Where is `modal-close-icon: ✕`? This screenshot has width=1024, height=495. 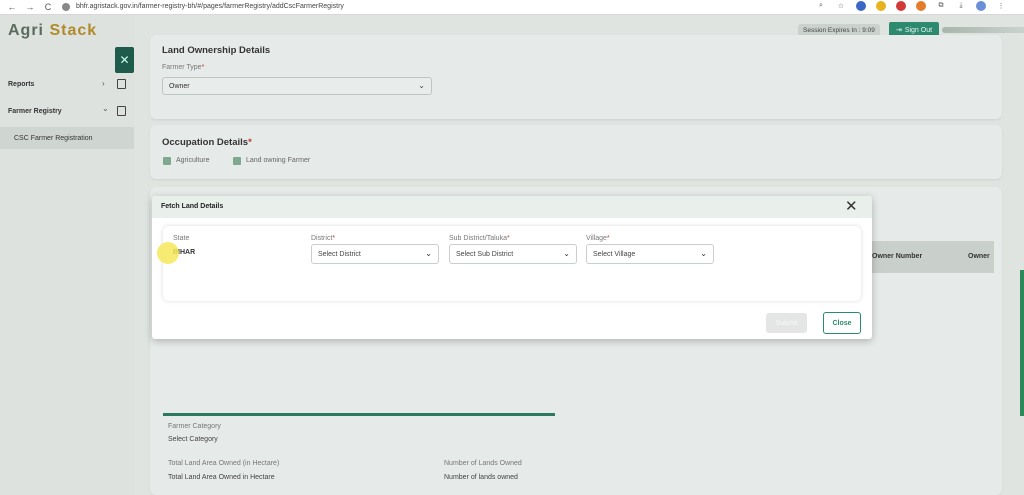
modal-close-icon: ✕ is located at coordinates (851, 206).